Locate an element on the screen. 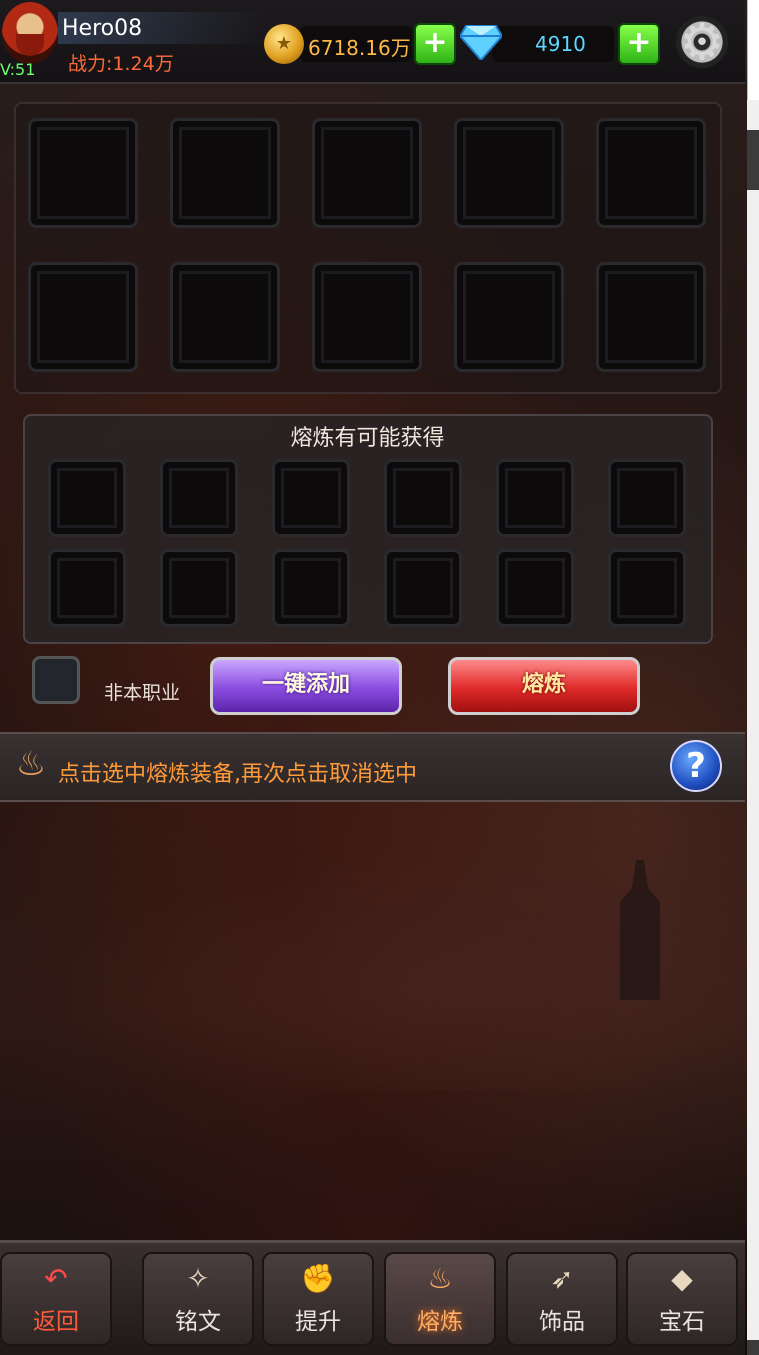 The width and height of the screenshot is (759, 1355). nav-label: 返回 is located at coordinates (56, 1322).